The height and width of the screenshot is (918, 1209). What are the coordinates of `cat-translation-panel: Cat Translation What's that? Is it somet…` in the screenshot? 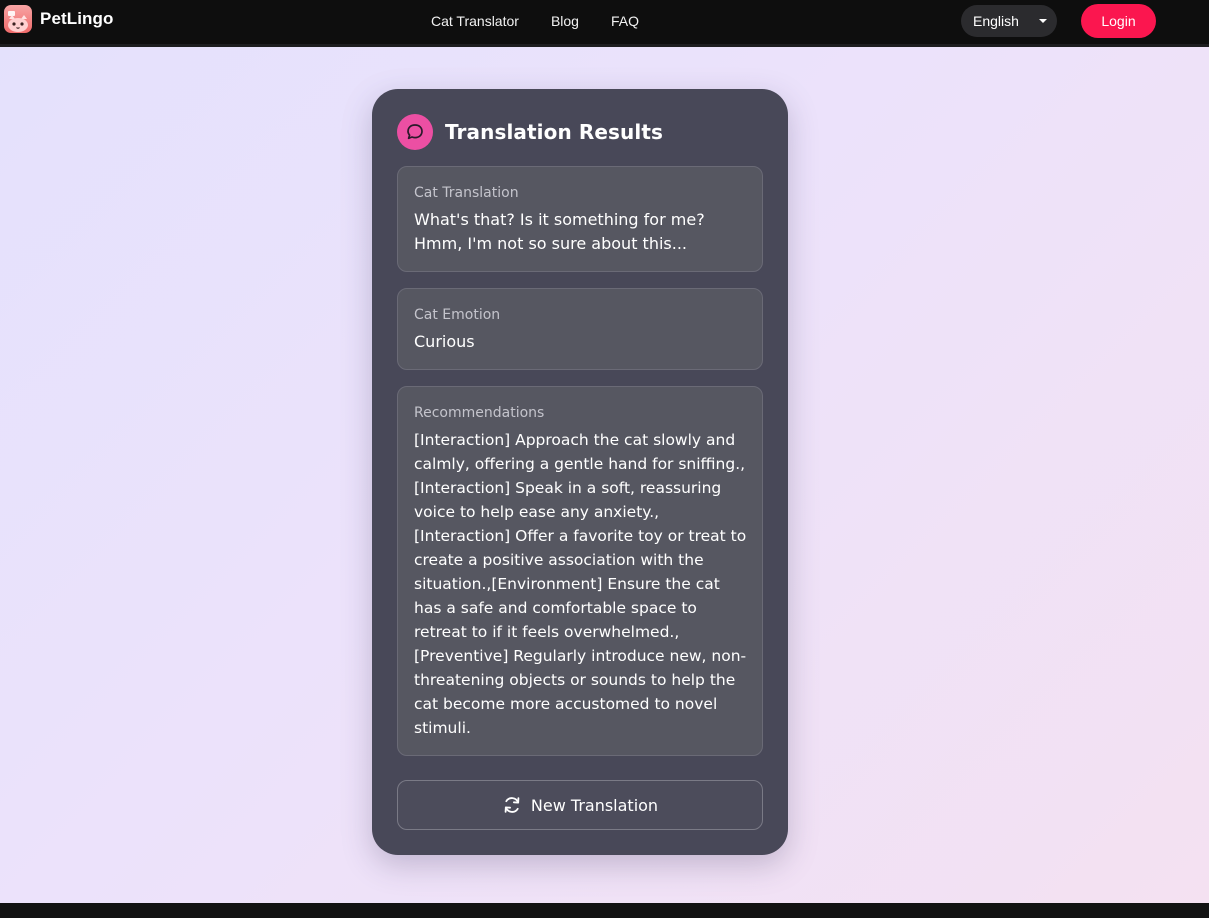 It's located at (580, 219).